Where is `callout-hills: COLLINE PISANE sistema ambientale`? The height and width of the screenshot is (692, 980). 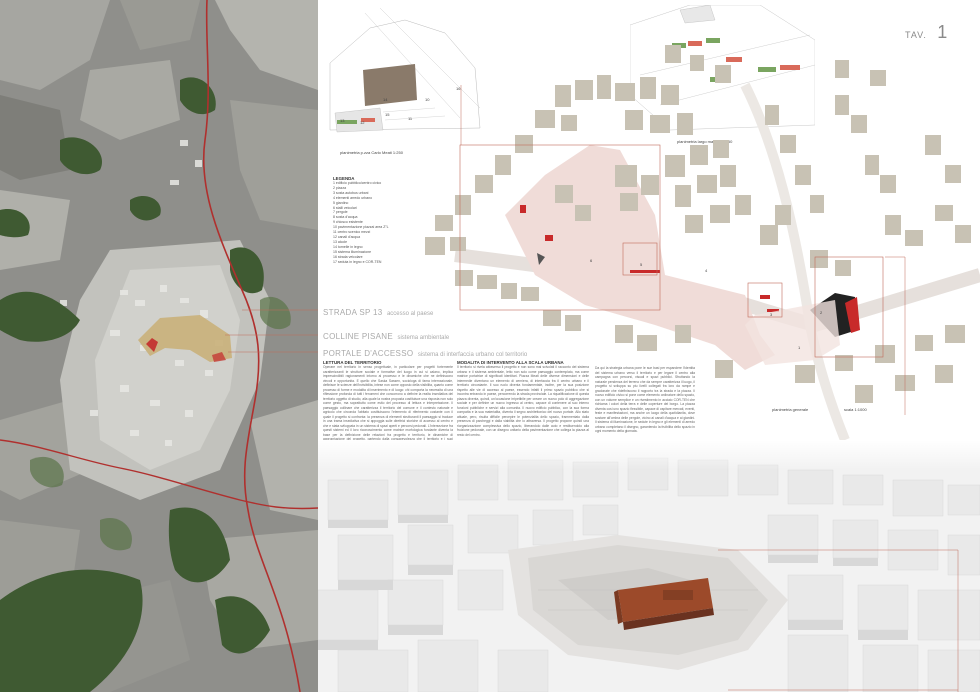
callout-hills: COLLINE PISANE sistema ambientale is located at coordinates (386, 335).